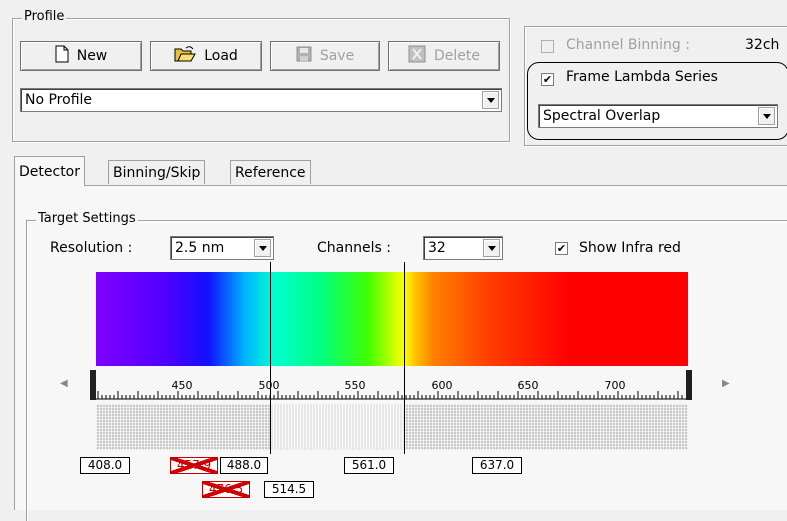  Describe the element at coordinates (59, 100) in the screenshot. I see `profile-select-value: No Profile` at that location.